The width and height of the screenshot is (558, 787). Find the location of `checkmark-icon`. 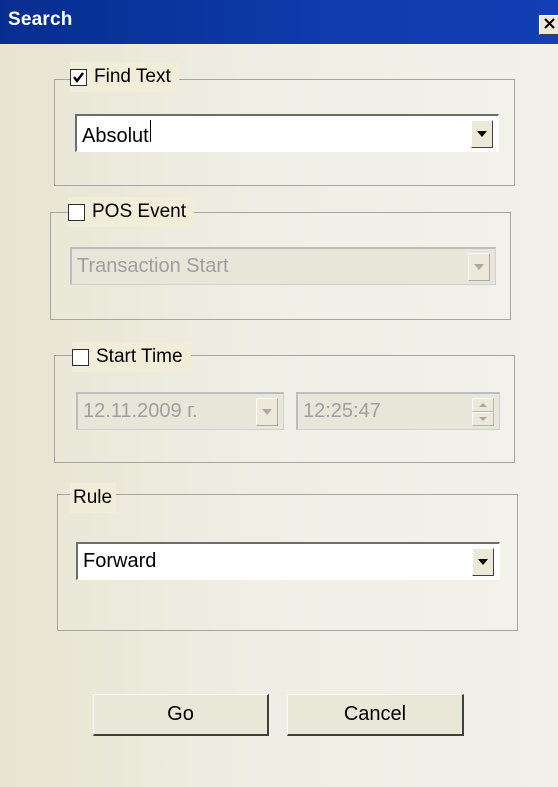

checkmark-icon is located at coordinates (78, 77).